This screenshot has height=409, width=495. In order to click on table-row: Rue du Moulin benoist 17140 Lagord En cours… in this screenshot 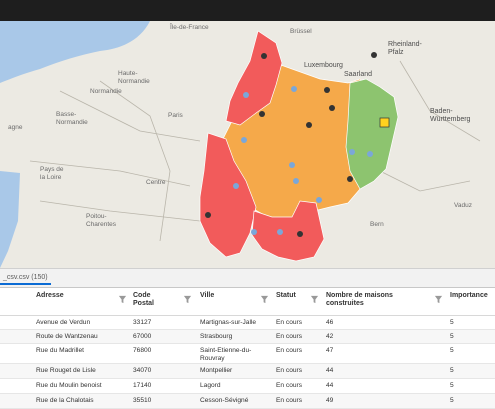, I will do `click(247, 386)`.